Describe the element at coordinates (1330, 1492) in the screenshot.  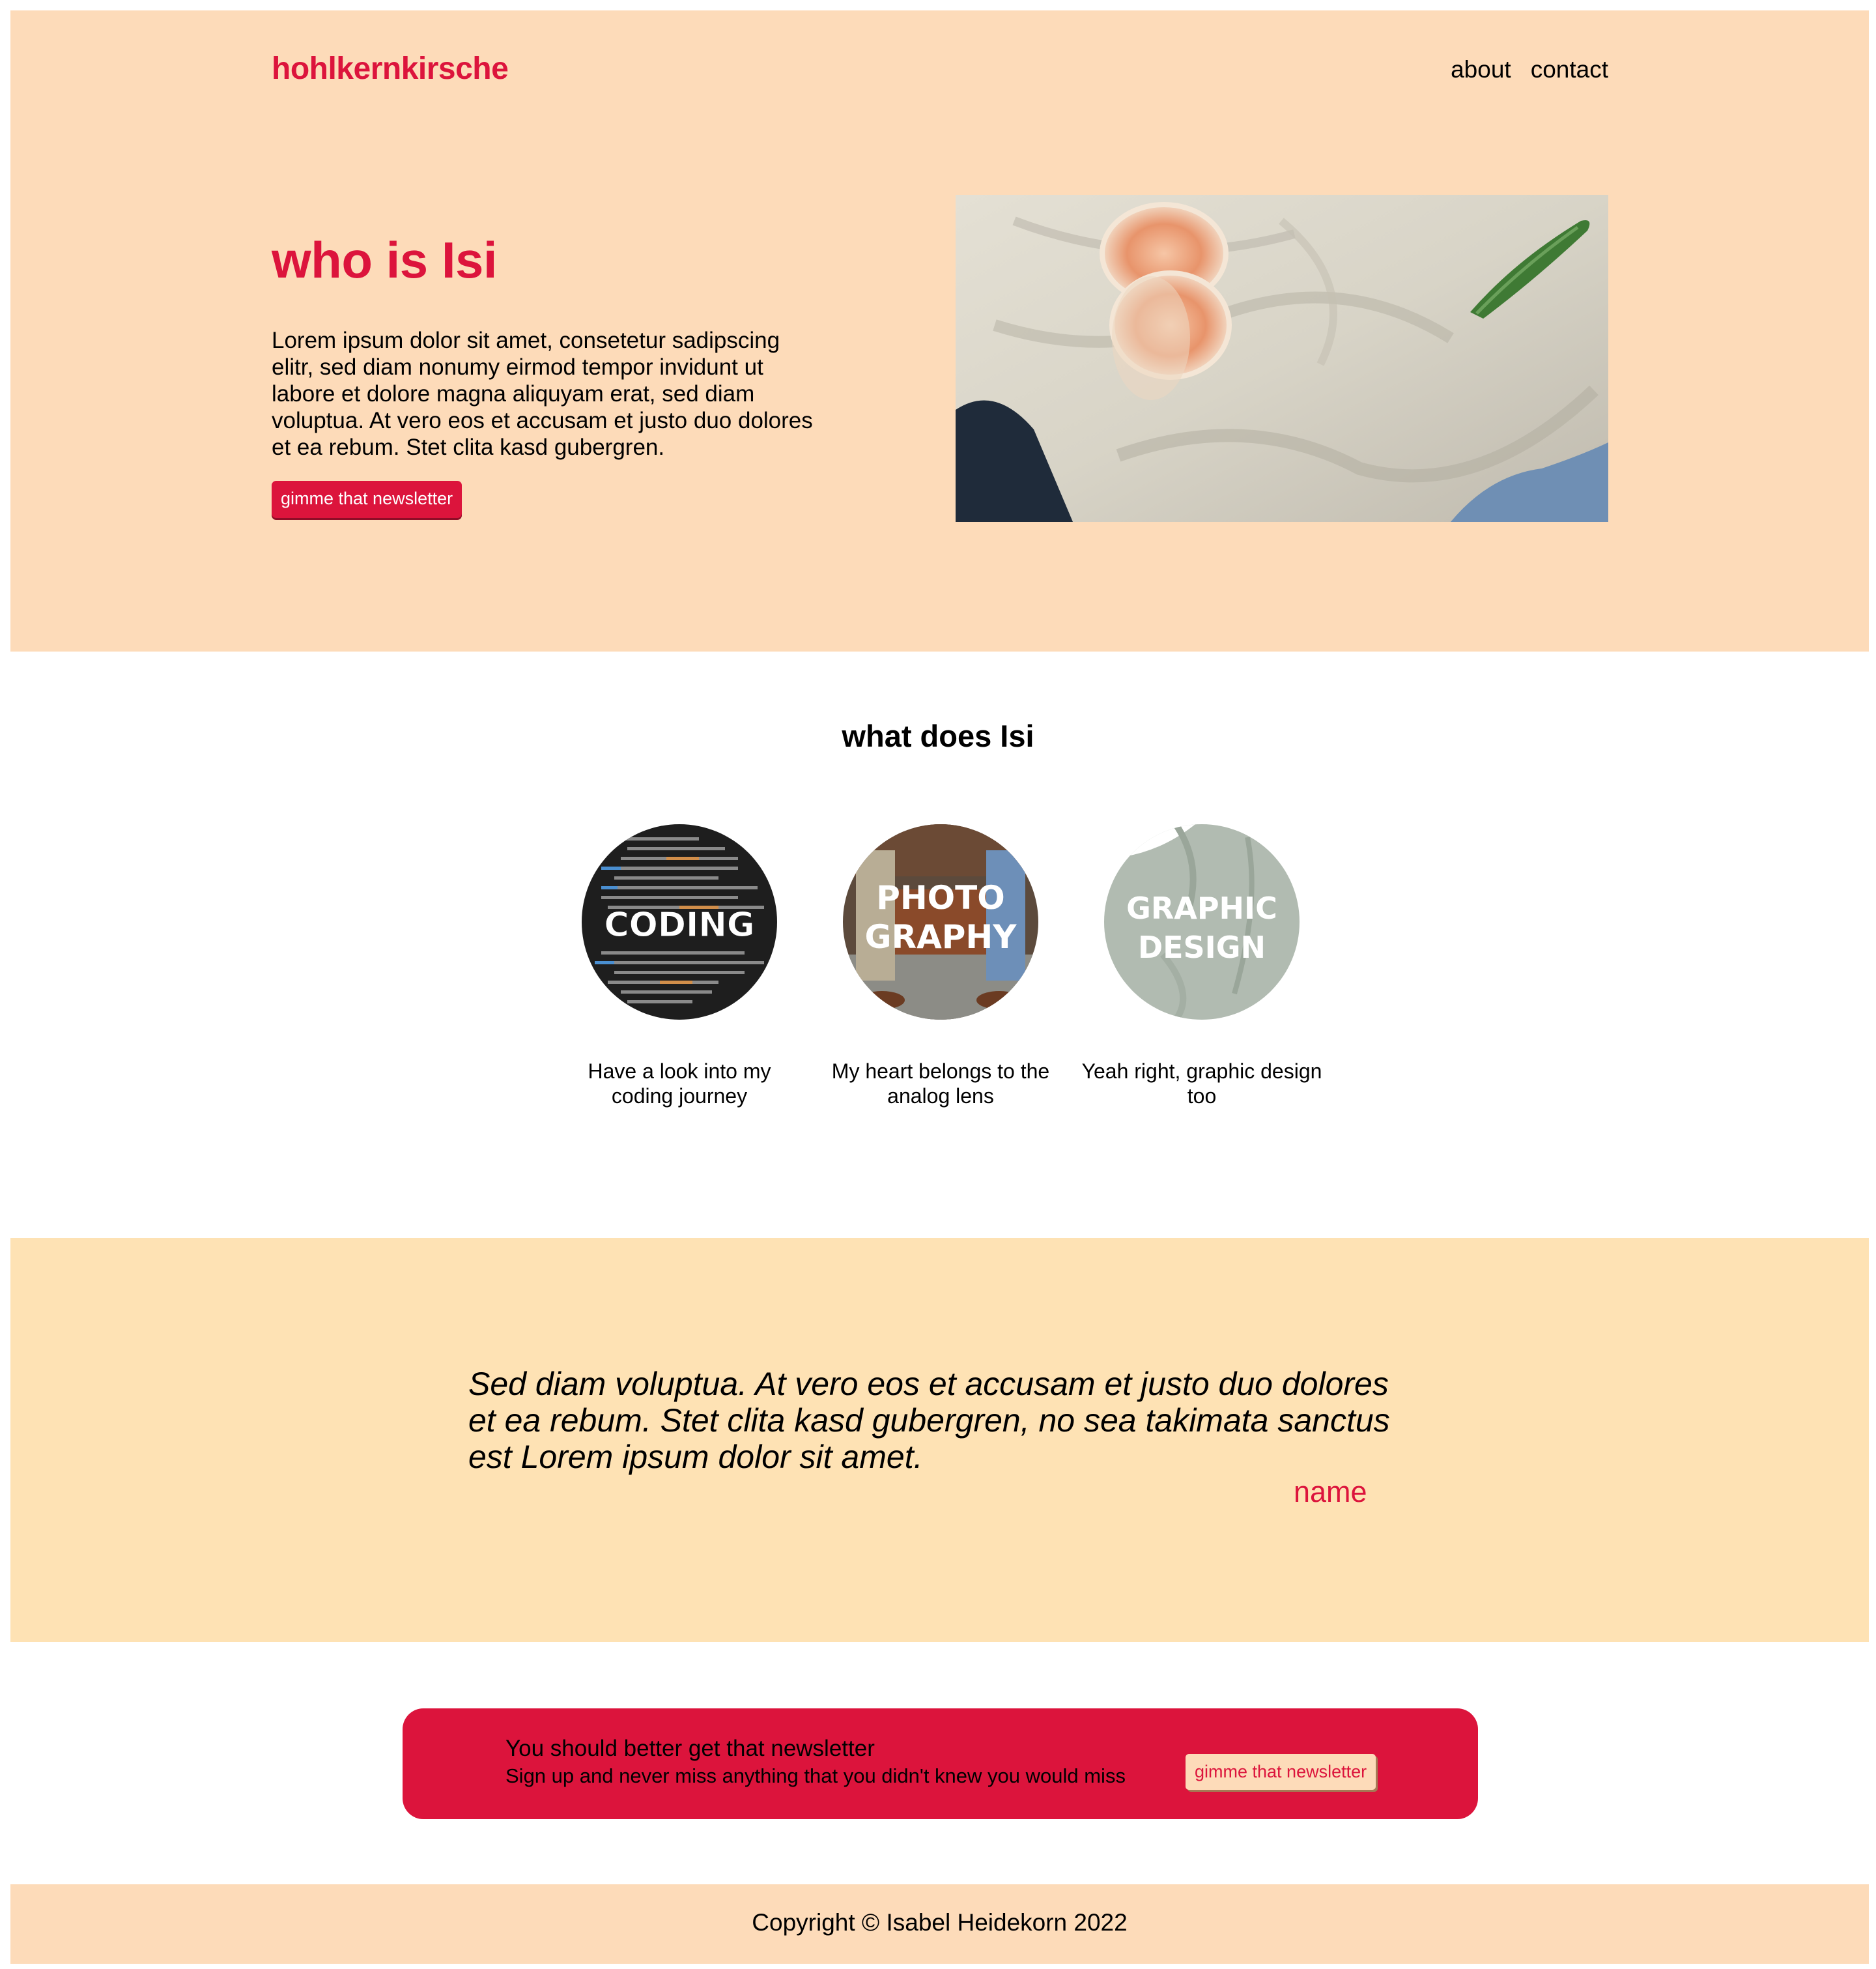
I see `quote-author: name` at that location.